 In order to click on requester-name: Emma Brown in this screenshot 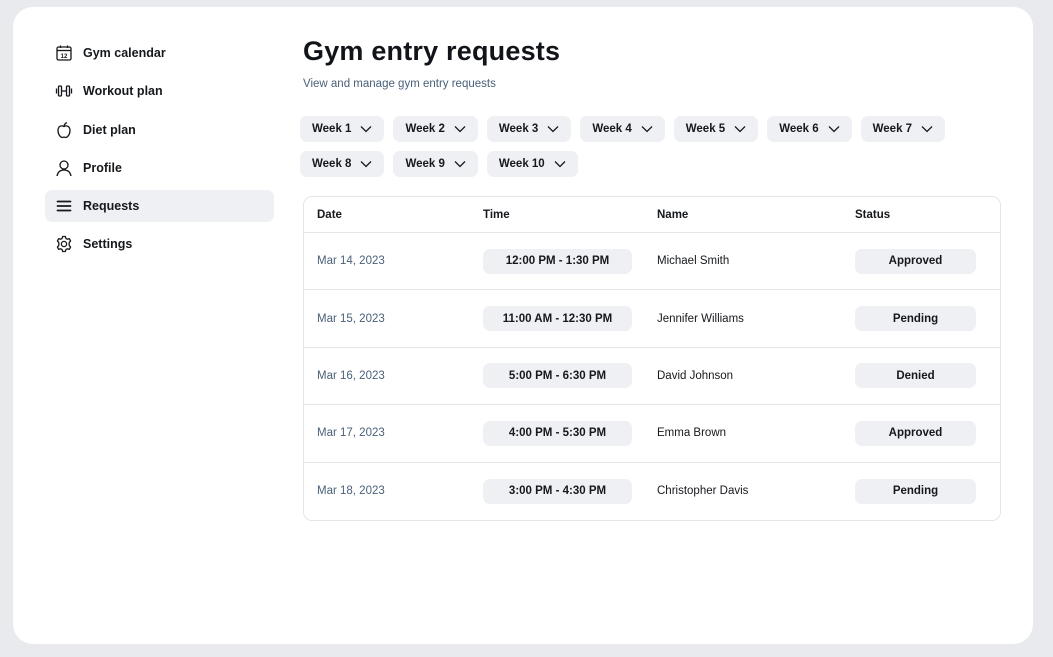, I will do `click(692, 433)`.